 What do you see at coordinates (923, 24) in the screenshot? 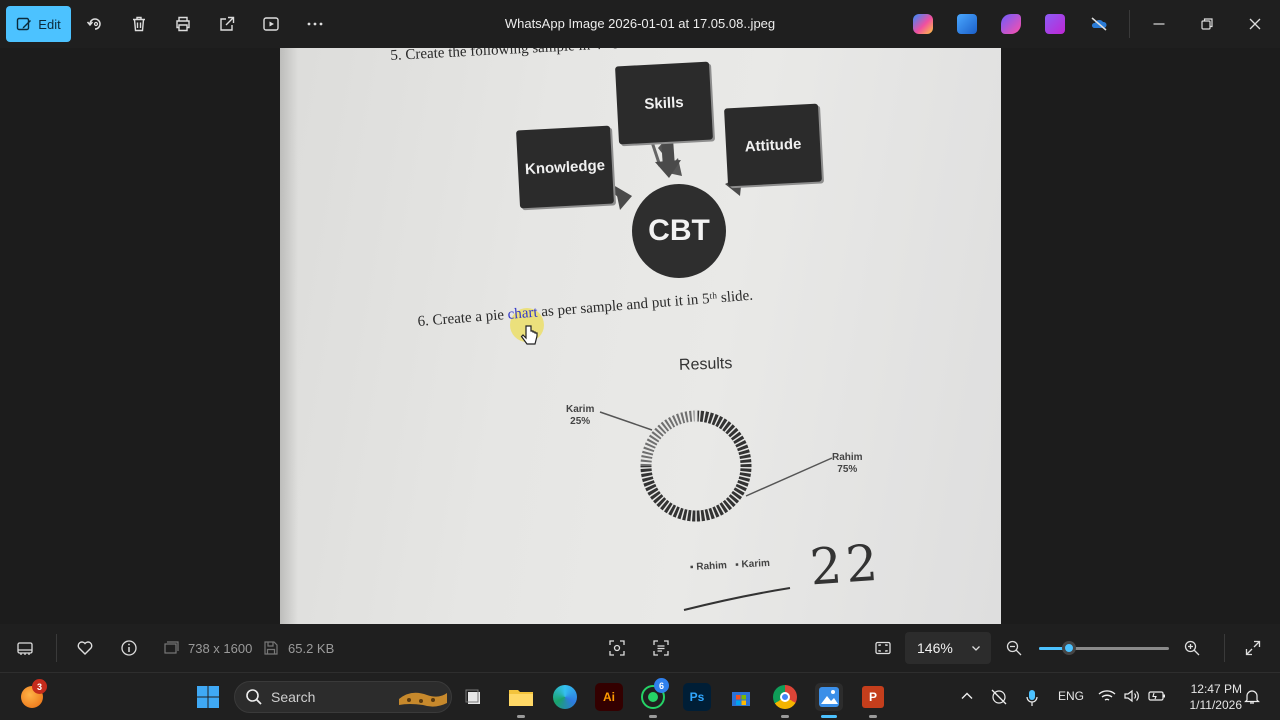
I see `copilot-icon` at bounding box center [923, 24].